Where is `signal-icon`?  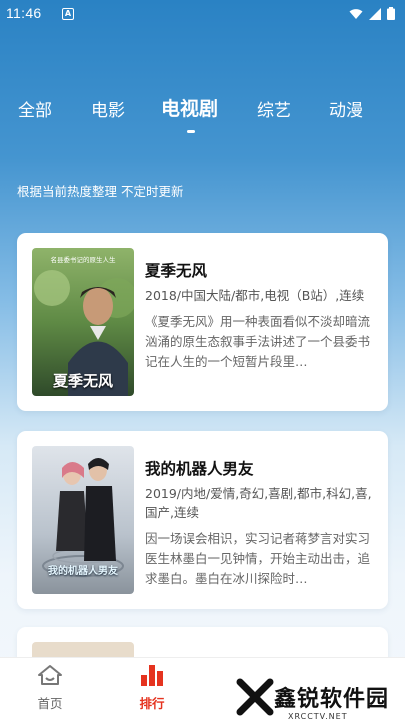
signal-icon is located at coordinates (375, 13).